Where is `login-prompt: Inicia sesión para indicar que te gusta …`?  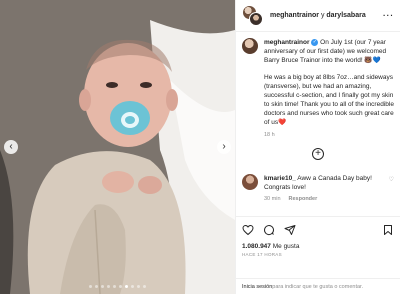 login-prompt: Inicia sesión para indicar que te gusta … is located at coordinates (318, 286).